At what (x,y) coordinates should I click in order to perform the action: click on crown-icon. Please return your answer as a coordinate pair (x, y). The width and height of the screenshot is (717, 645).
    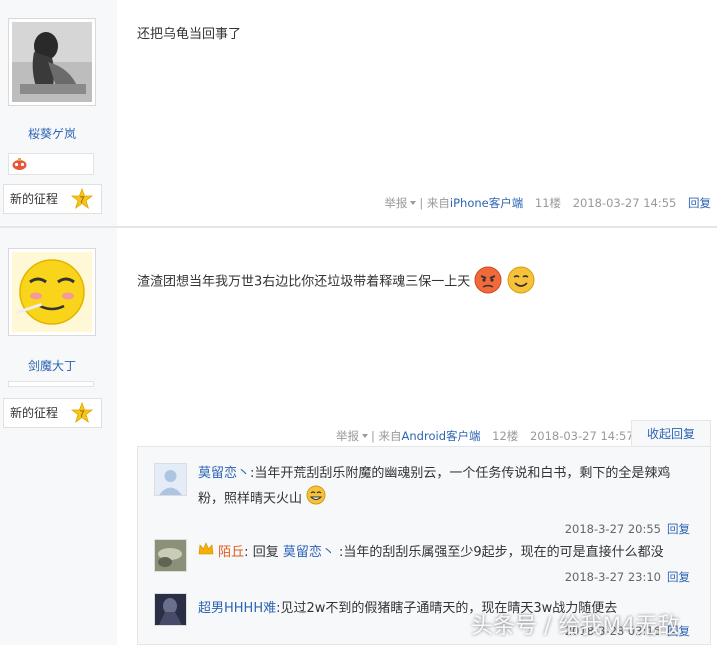
    Looking at the image, I should click on (206, 551).